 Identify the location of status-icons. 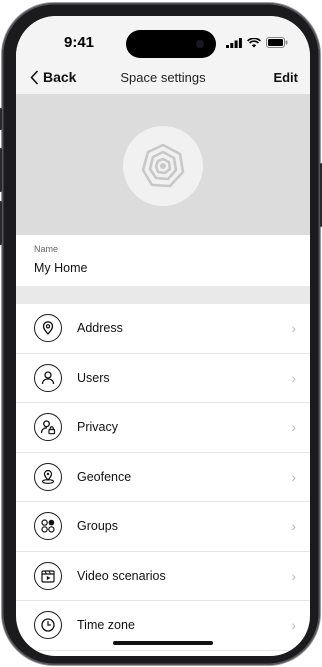
(257, 42).